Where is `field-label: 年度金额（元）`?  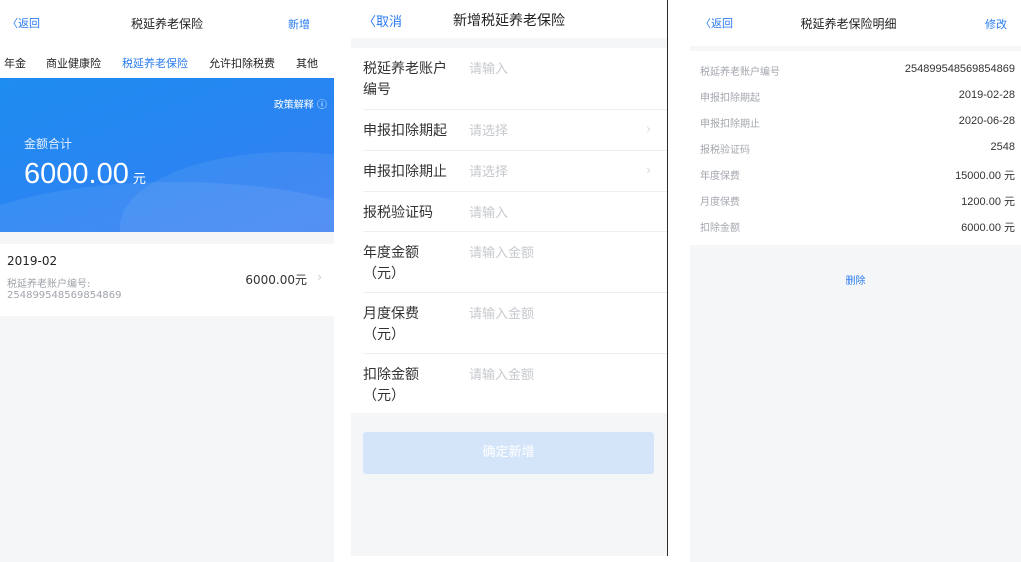
field-label: 年度金额（元） is located at coordinates (391, 263).